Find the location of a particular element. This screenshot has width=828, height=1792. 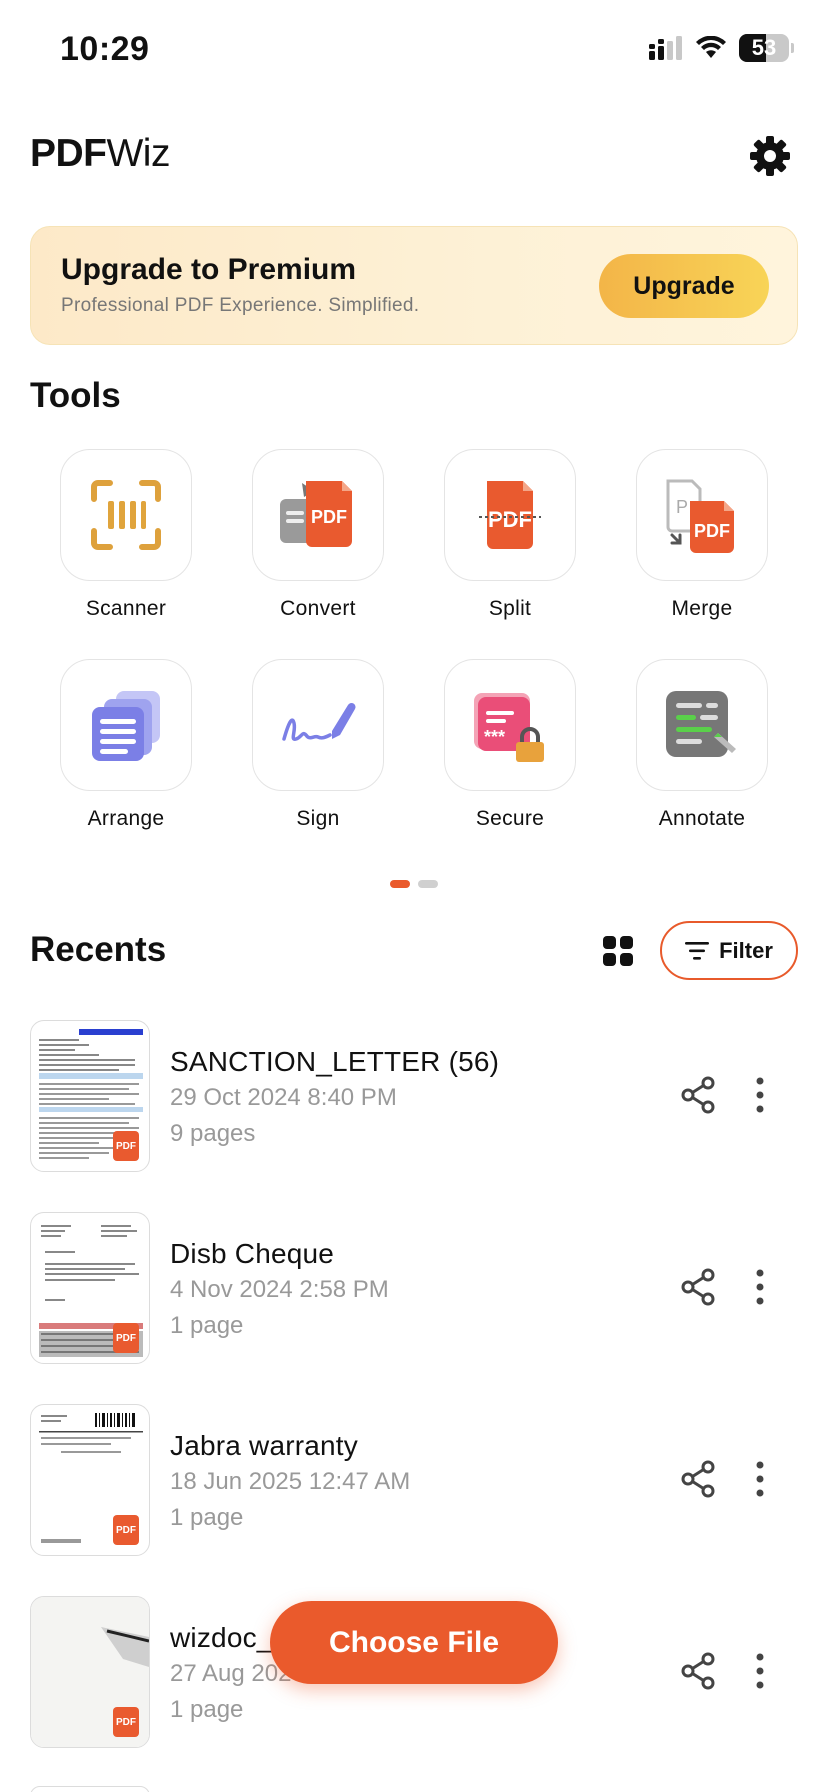

tool-arrange-box is located at coordinates (126, 725).